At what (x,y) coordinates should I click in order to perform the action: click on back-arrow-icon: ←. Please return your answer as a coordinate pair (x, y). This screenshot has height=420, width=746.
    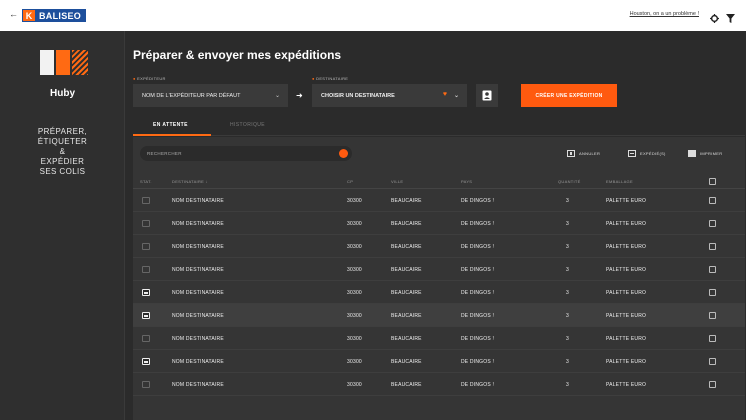
    Looking at the image, I should click on (13, 14).